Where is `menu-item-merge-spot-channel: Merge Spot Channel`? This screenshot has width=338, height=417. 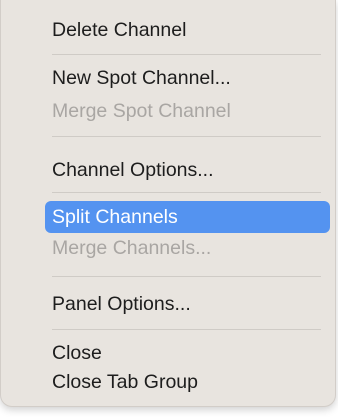 menu-item-merge-spot-channel: Merge Spot Channel is located at coordinates (141, 111).